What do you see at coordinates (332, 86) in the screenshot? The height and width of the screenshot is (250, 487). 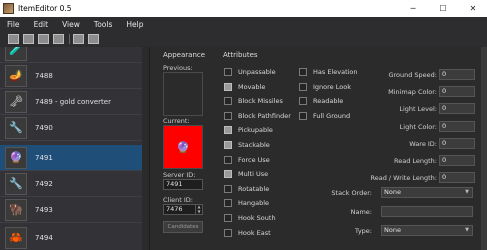 I see `checkbox-label: Ignore Look` at bounding box center [332, 86].